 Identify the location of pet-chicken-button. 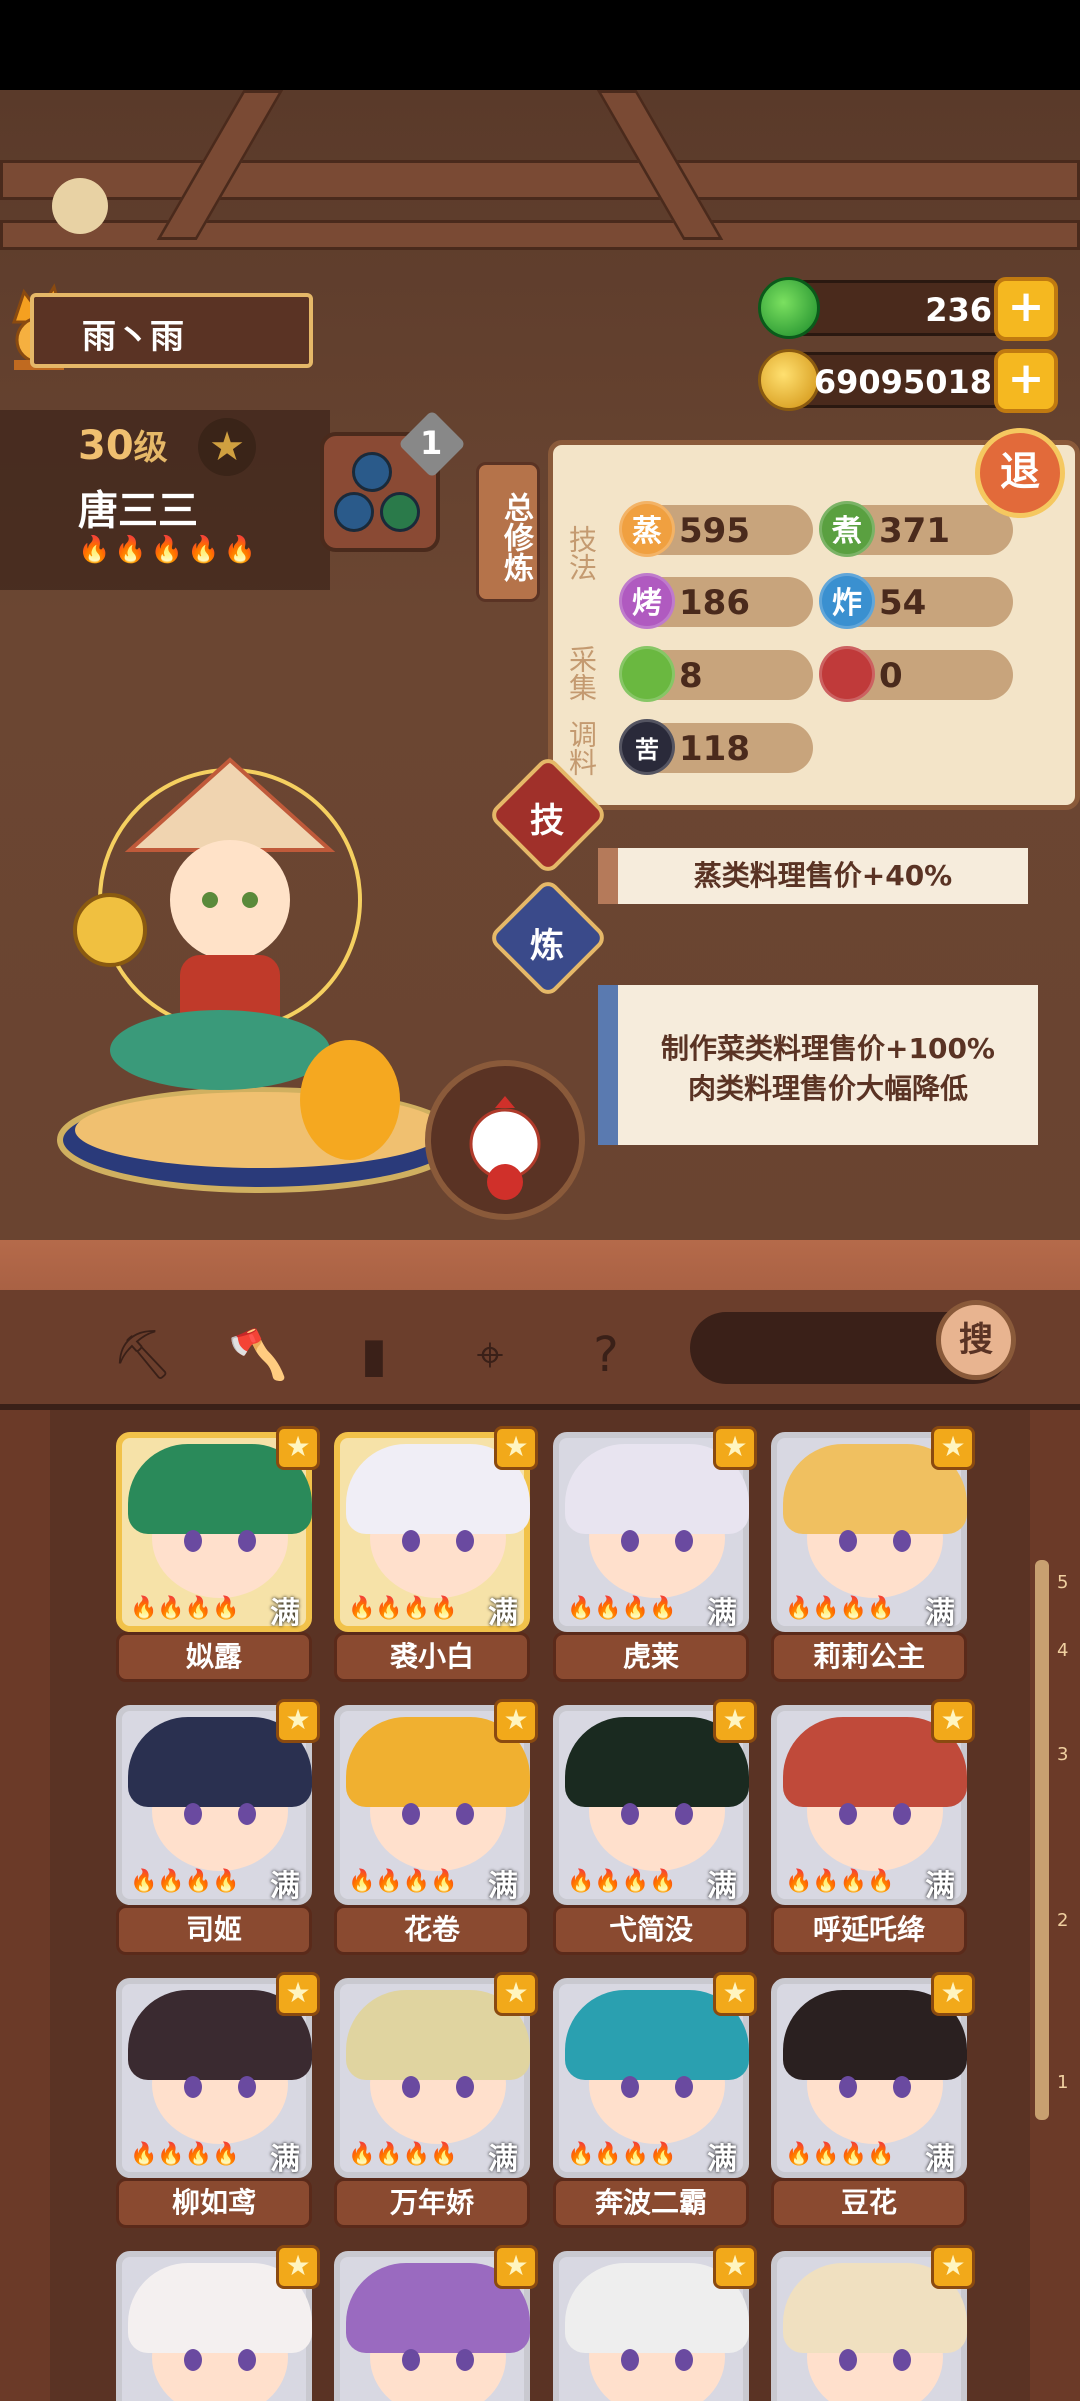
(505, 1140).